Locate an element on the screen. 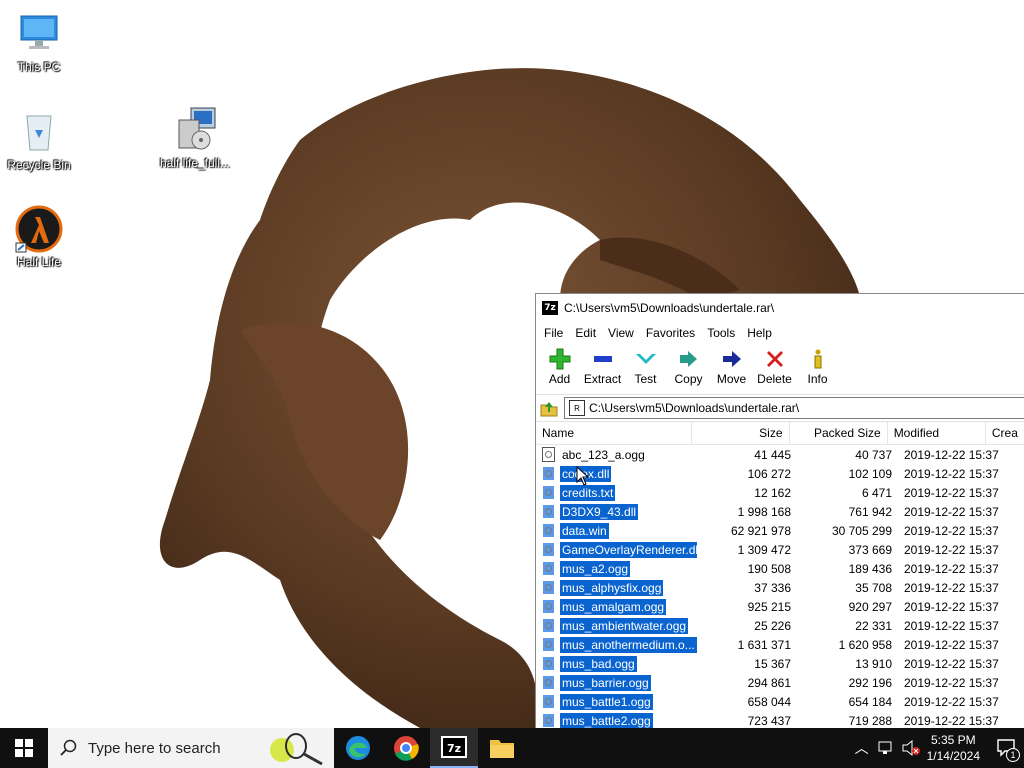 Image resolution: width=1024 pixels, height=768 pixels. column-size: Size is located at coordinates (741, 433).